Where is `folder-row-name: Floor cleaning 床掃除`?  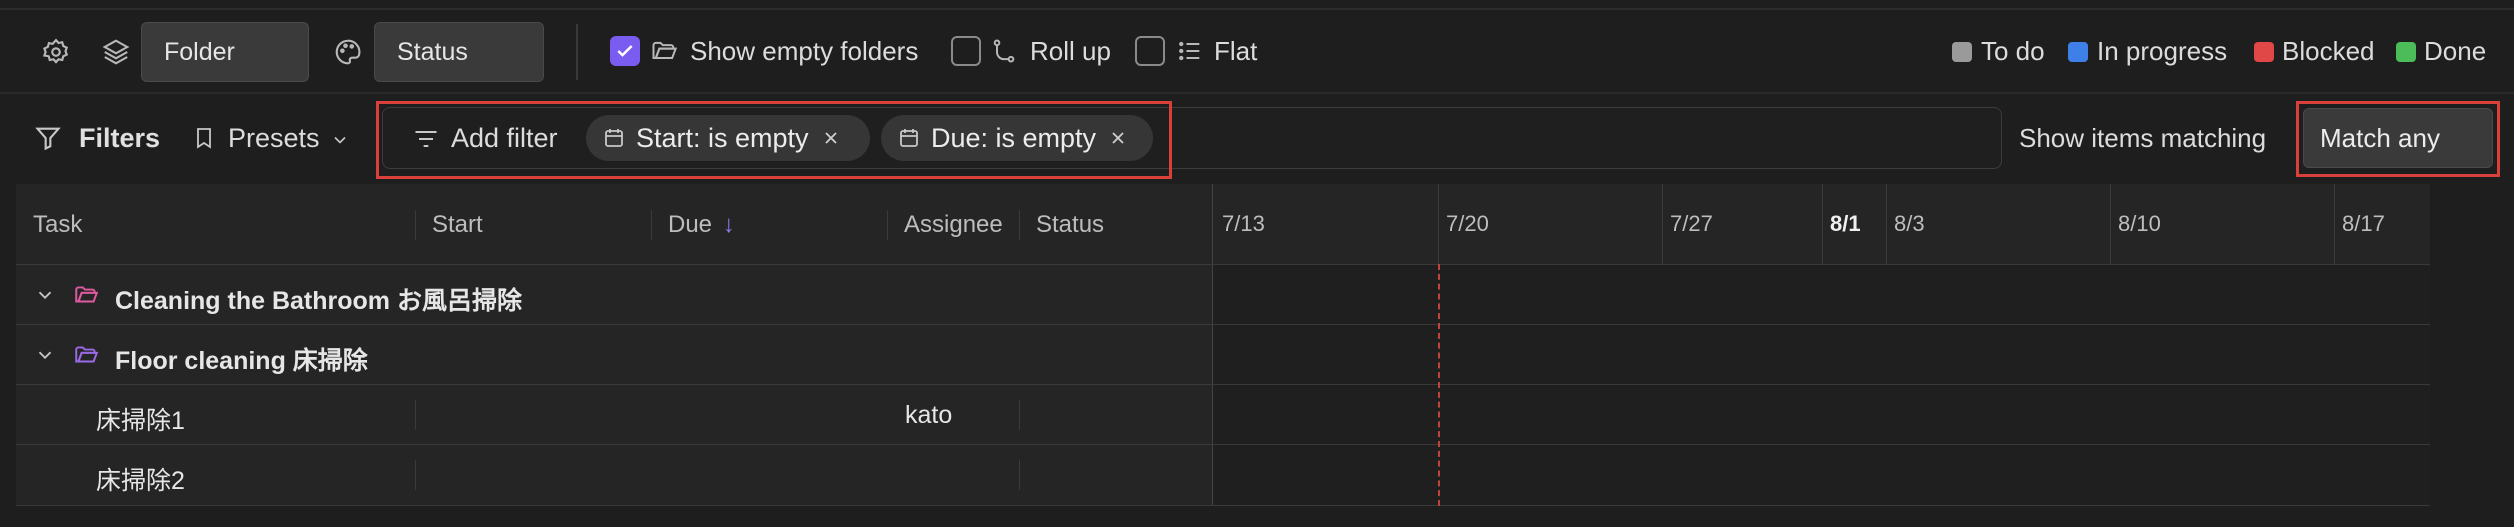
folder-row-name: Floor cleaning 床掃除 is located at coordinates (241, 359).